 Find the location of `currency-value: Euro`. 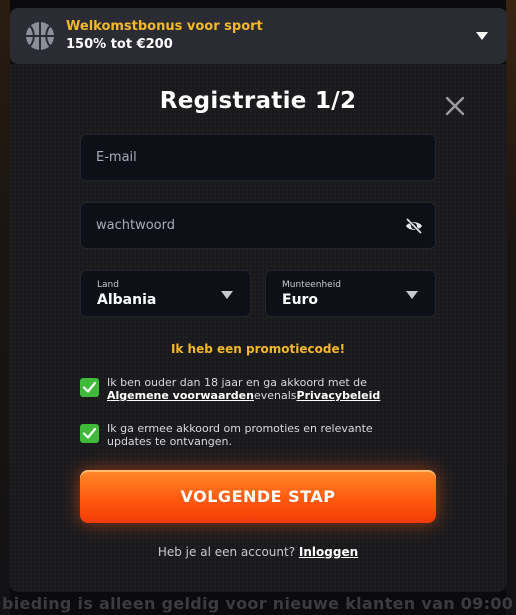

currency-value: Euro is located at coordinates (300, 300).